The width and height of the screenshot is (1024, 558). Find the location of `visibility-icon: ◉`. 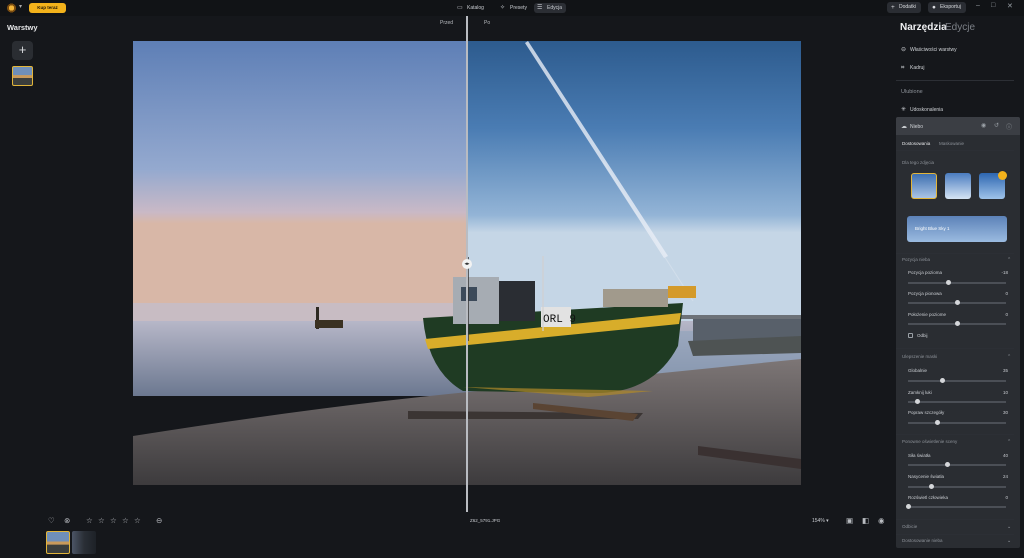

visibility-icon: ◉ is located at coordinates (983, 125).